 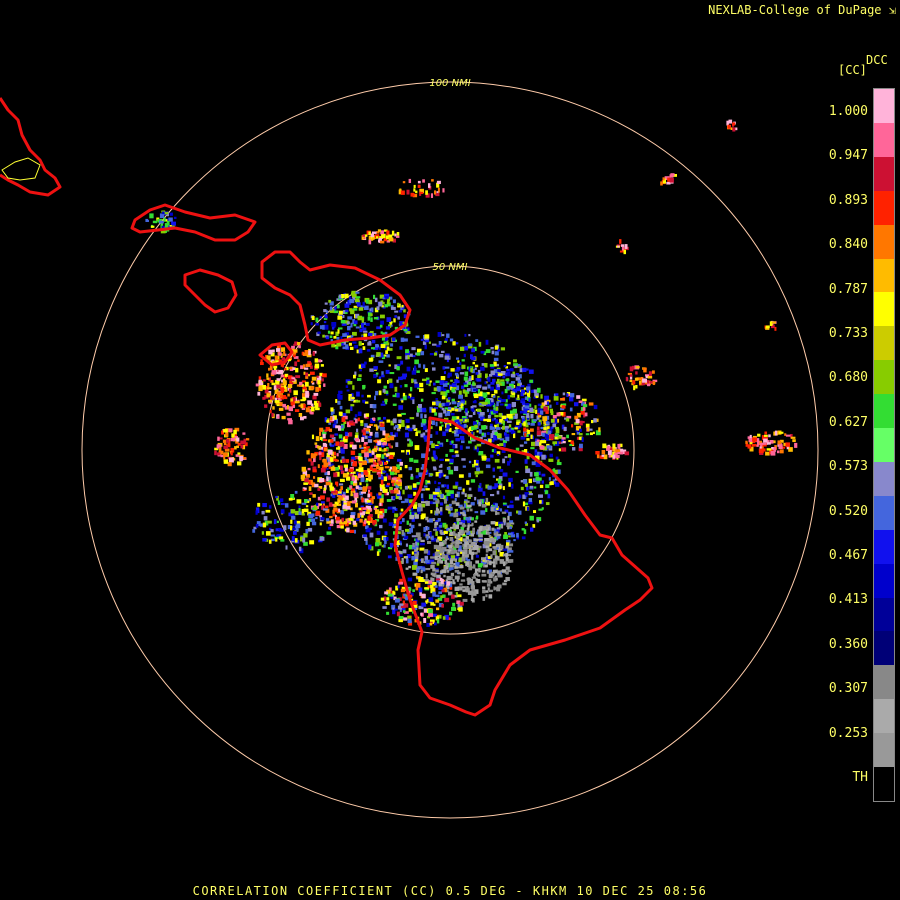 I want to click on color-scale-label: 0.413, so click(x=848, y=600).